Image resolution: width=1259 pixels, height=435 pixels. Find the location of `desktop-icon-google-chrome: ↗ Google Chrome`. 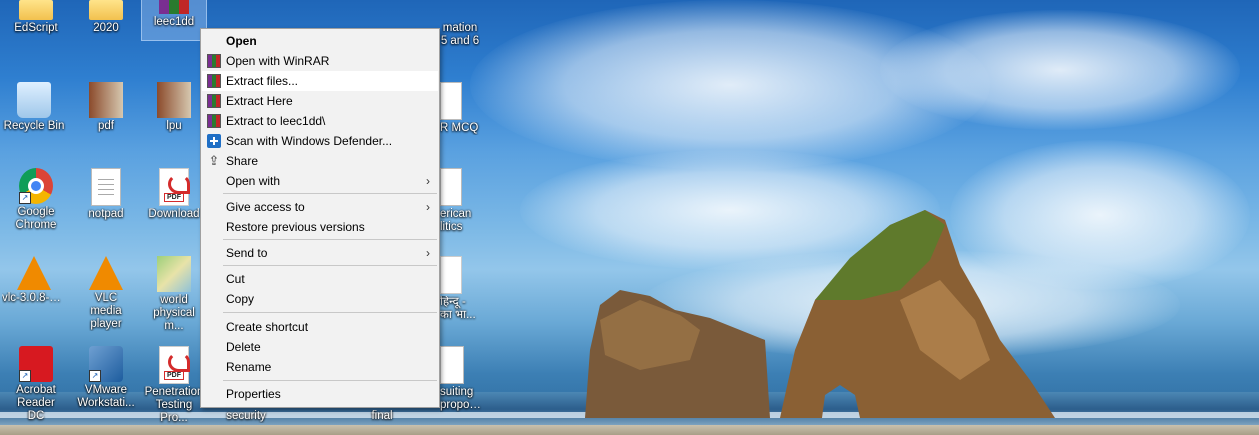

desktop-icon-google-chrome: ↗ Google Chrome is located at coordinates (36, 200).